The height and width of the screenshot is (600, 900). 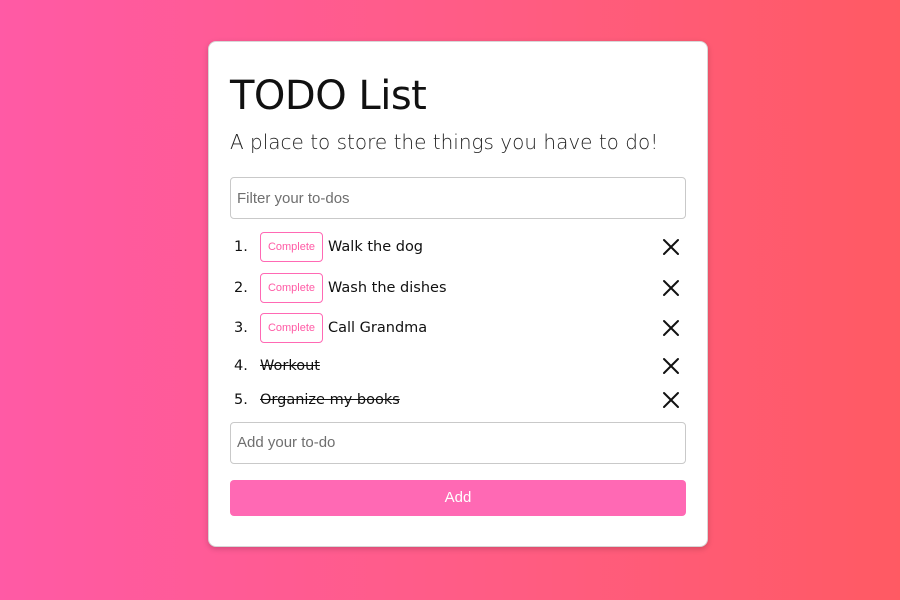 What do you see at coordinates (458, 328) in the screenshot?
I see `list-item: 3. Complete Call Grandma` at bounding box center [458, 328].